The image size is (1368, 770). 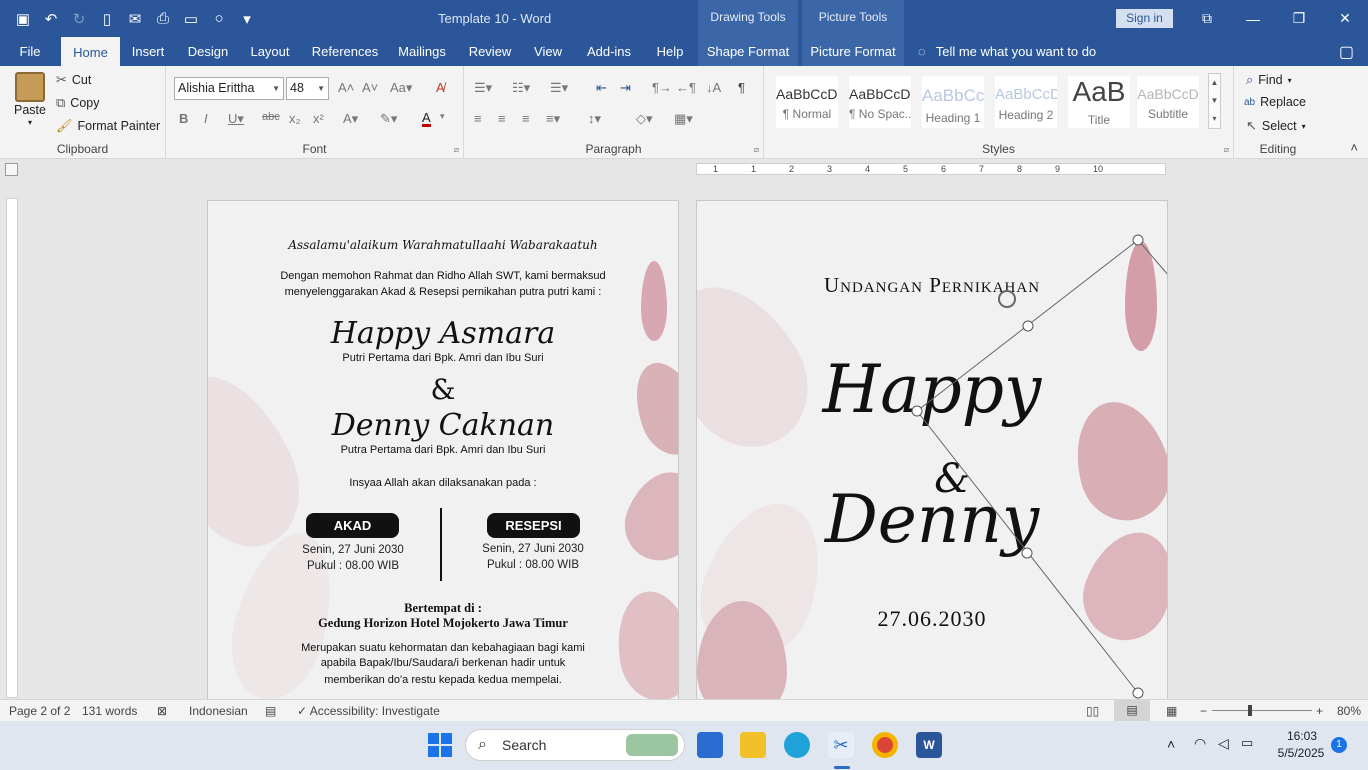 I want to click on text-effects-icon: A▾, so click(x=350, y=119).